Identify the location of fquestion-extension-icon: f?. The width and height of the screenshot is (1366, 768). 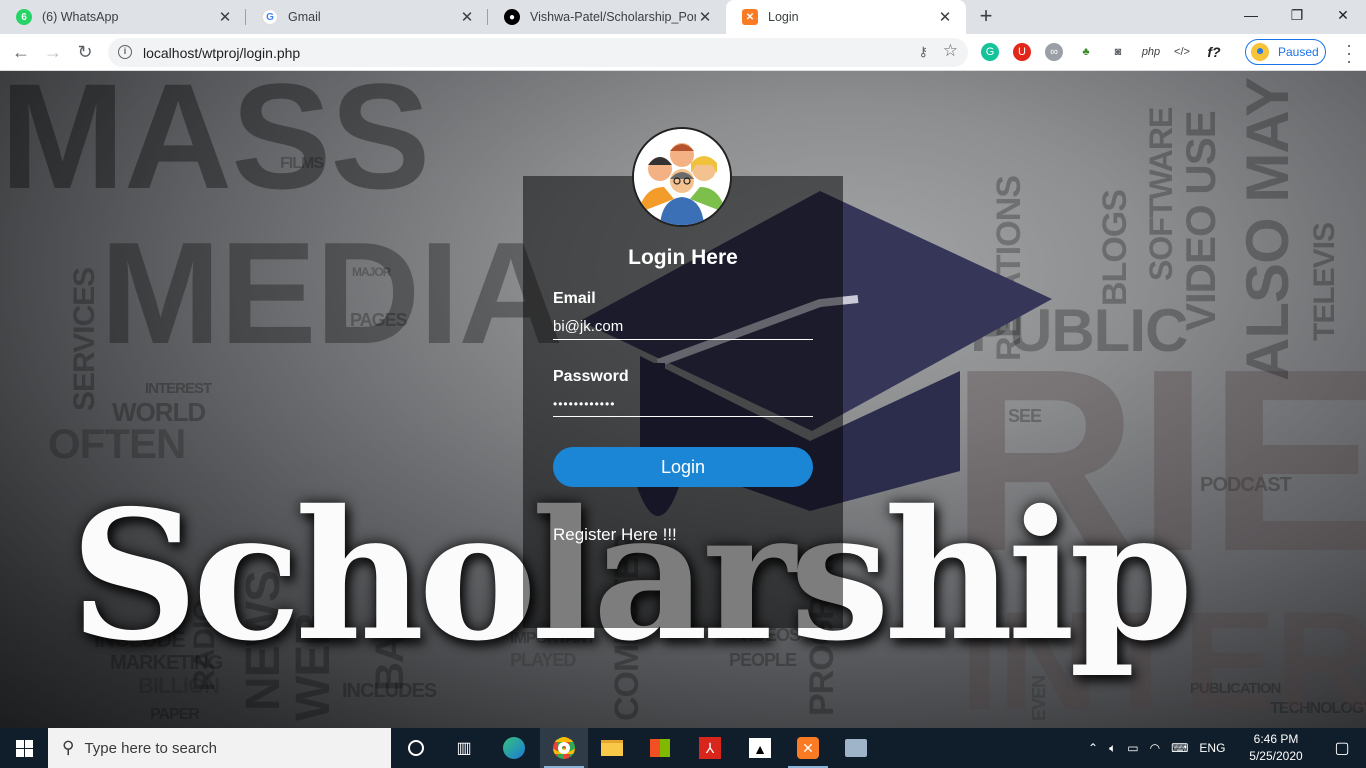
(1214, 52).